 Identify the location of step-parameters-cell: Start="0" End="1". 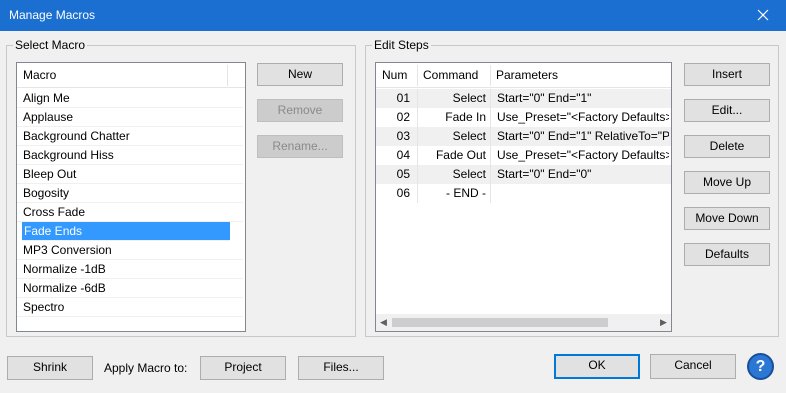
(544, 98).